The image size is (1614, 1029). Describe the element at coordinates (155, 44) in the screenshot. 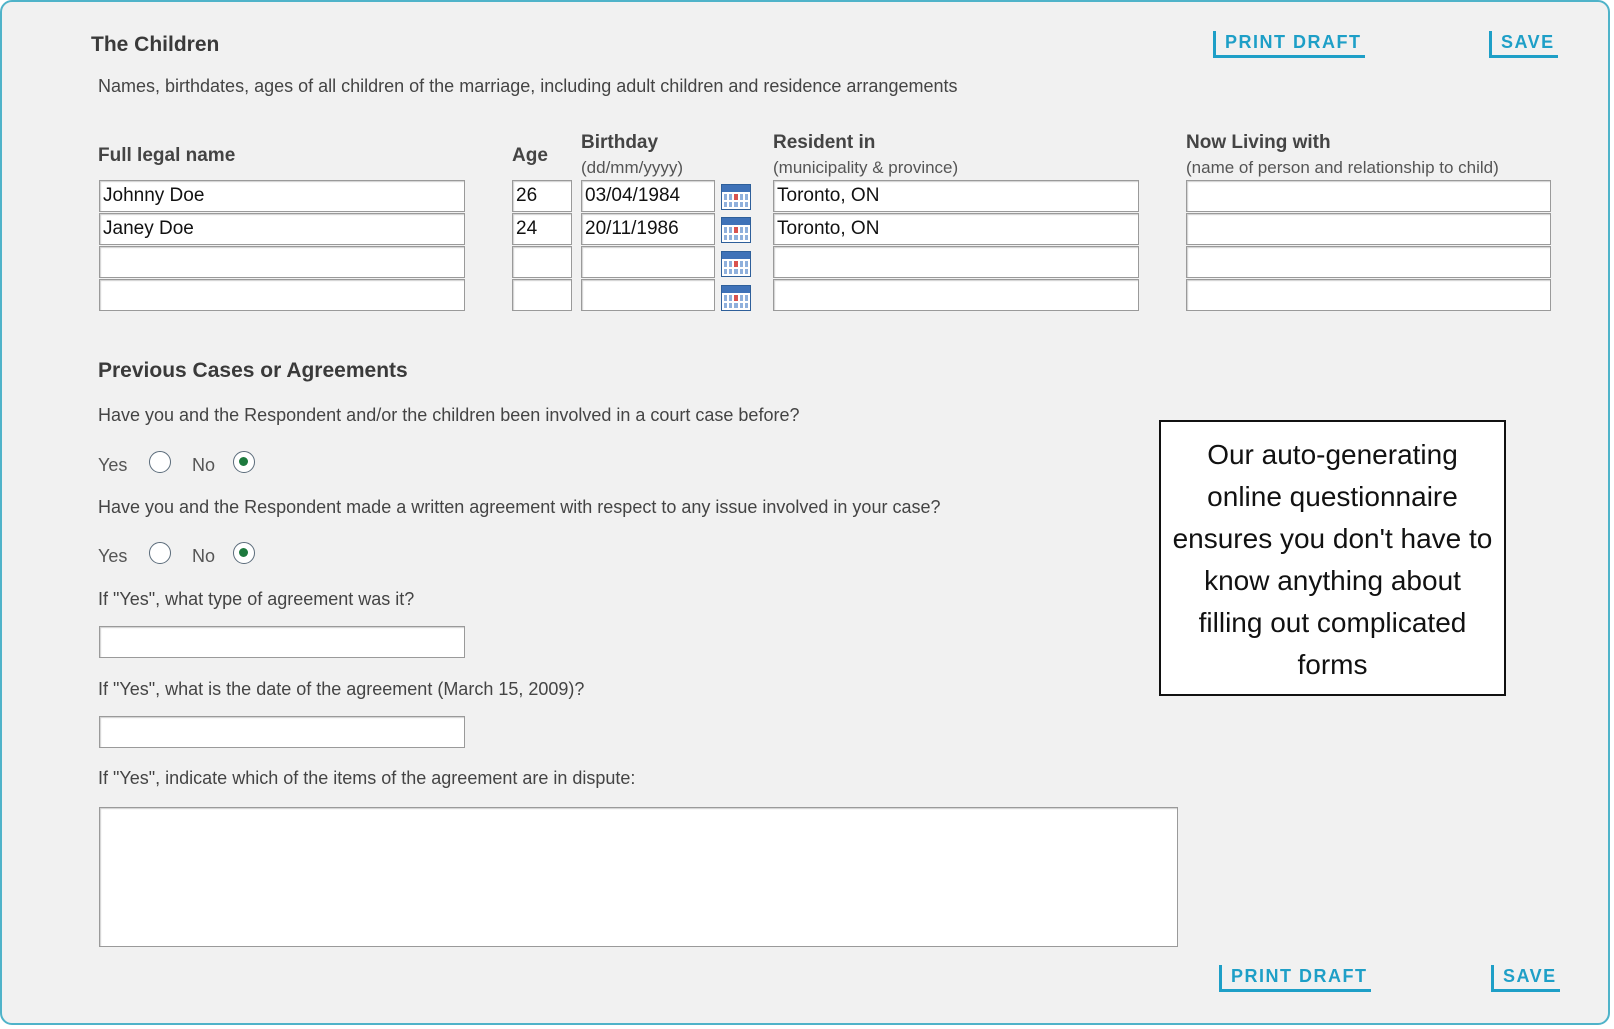

I see `section-title-children: The Children` at that location.